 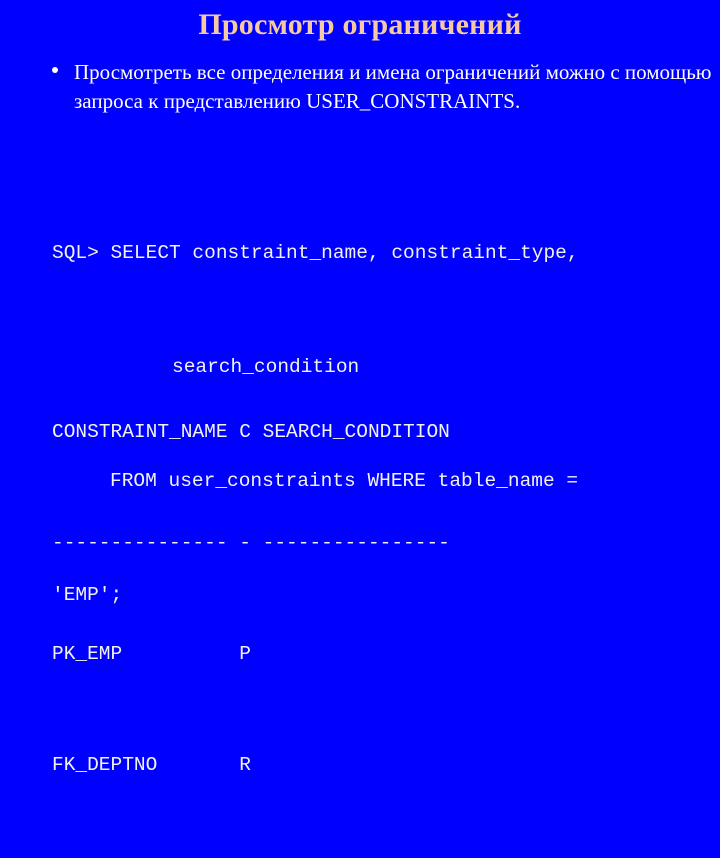 I want to click on table-row: FK_DEPTNO R, so click(x=151, y=765).